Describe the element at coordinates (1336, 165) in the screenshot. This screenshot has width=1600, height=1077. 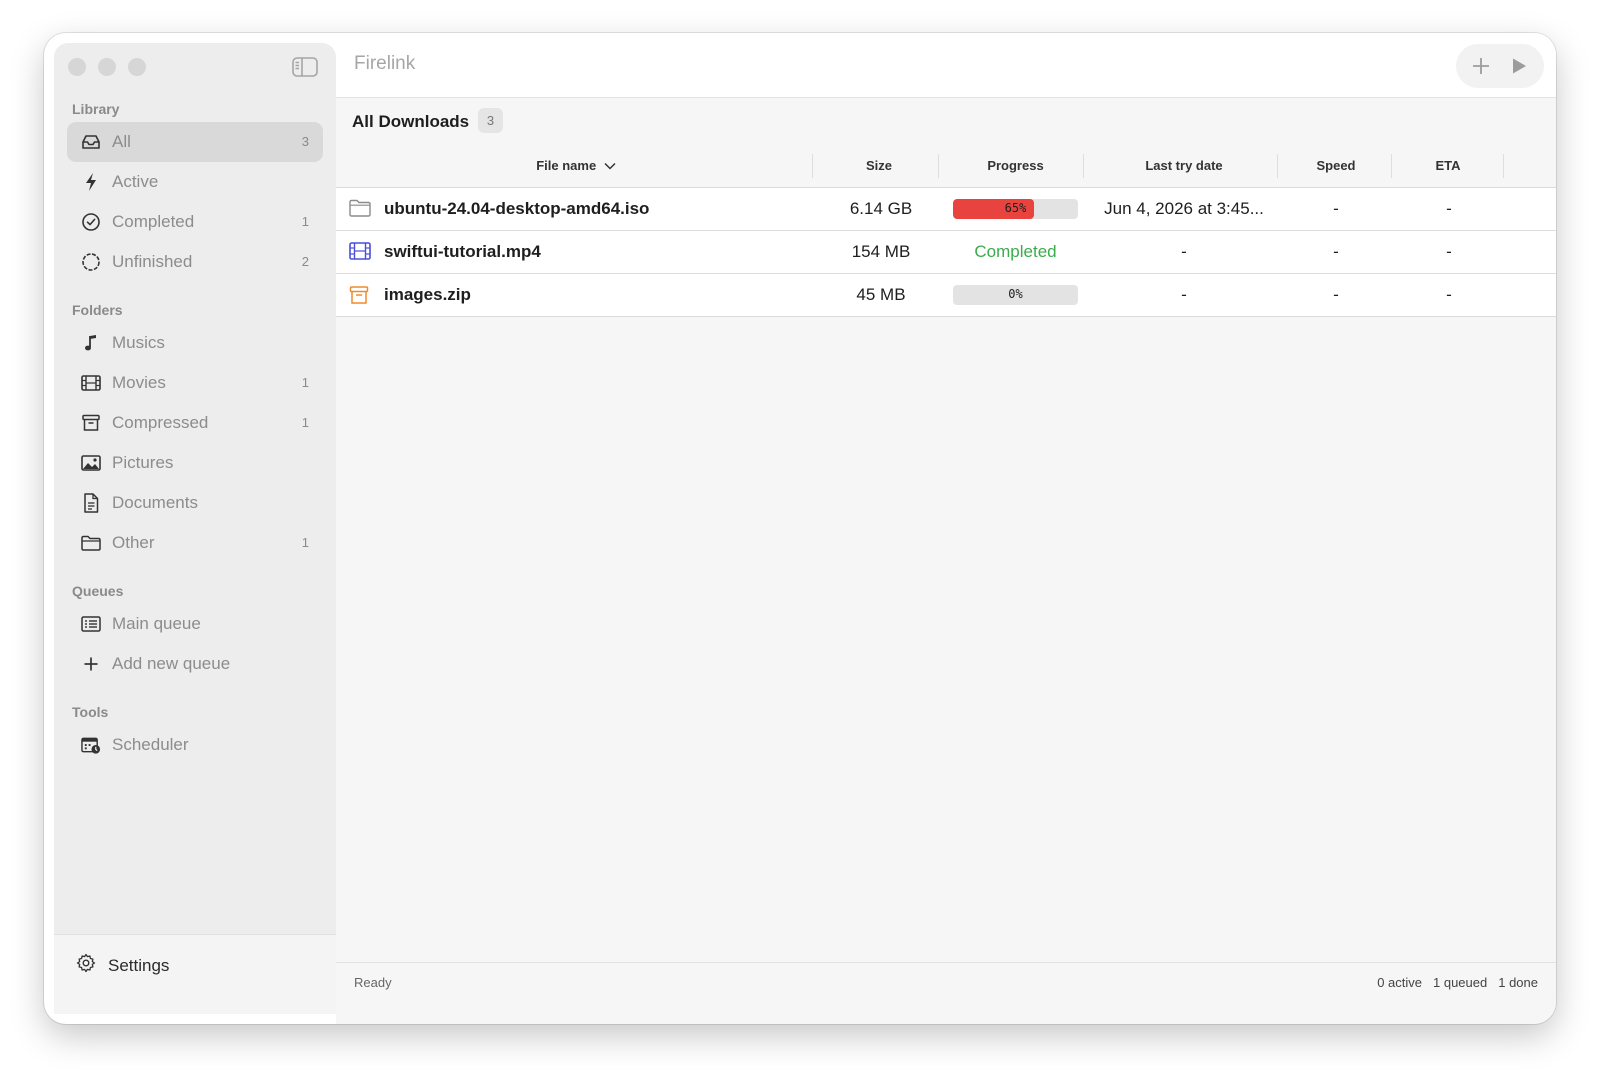
I see `column-header-speed: Speed` at that location.